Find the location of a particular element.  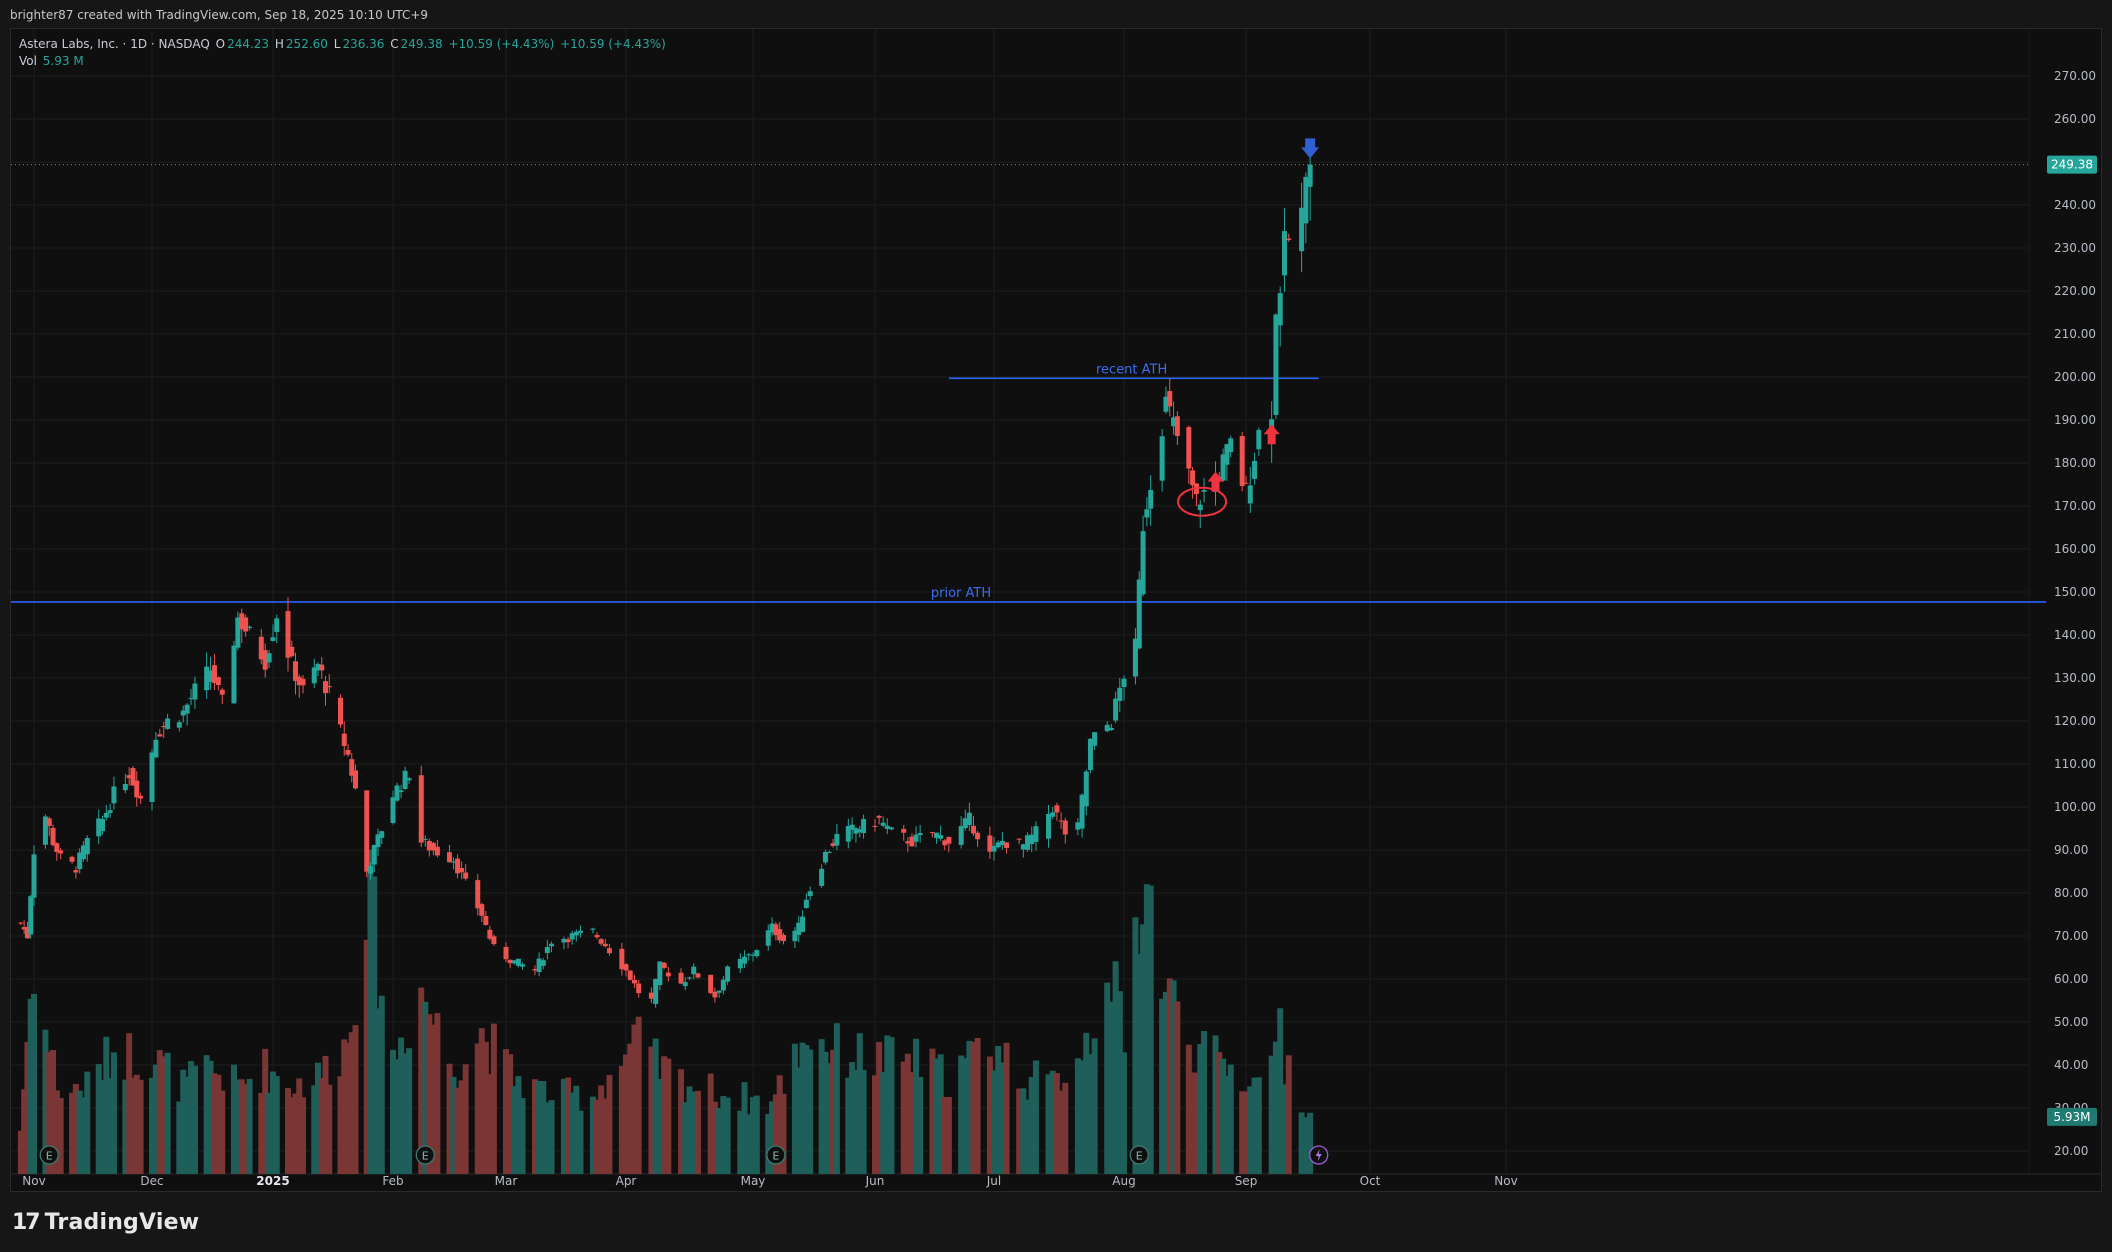

svg-text: E is located at coordinates (1139, 1156).